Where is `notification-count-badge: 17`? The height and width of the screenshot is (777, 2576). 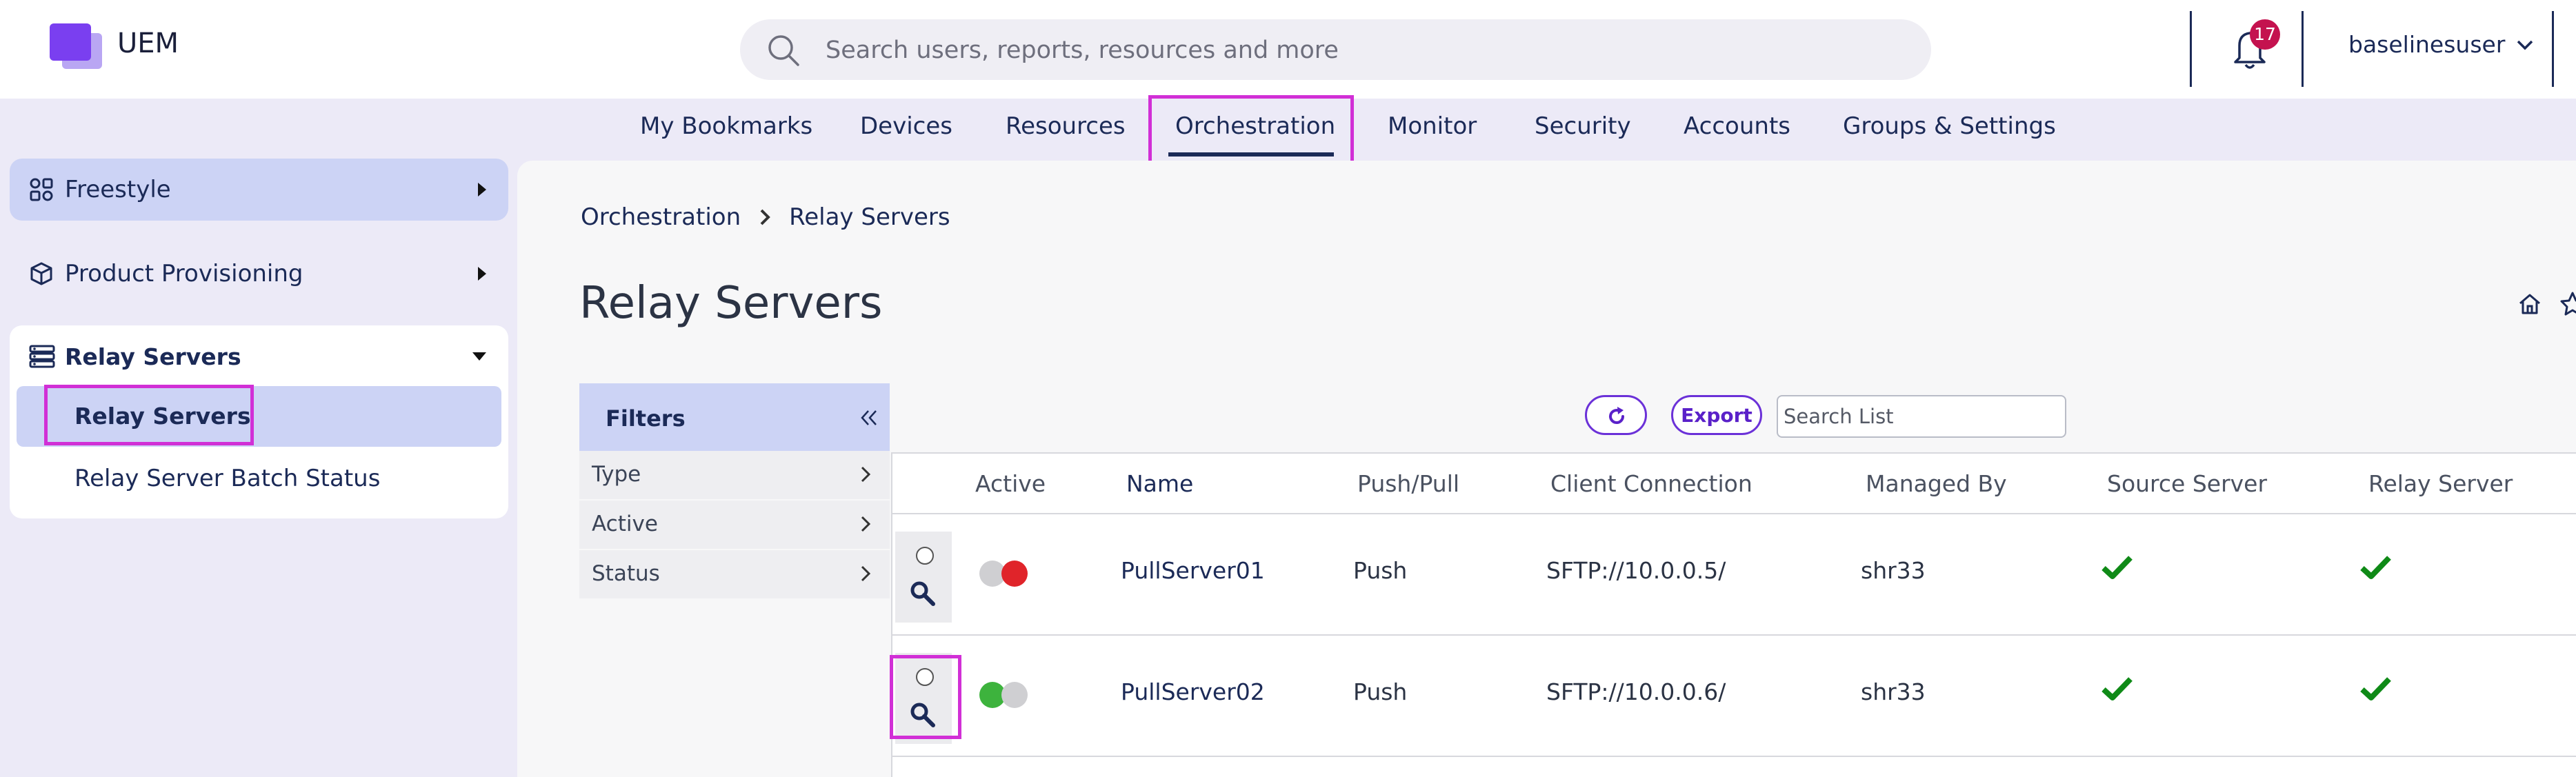
notification-count-badge: 17 is located at coordinates (2265, 34).